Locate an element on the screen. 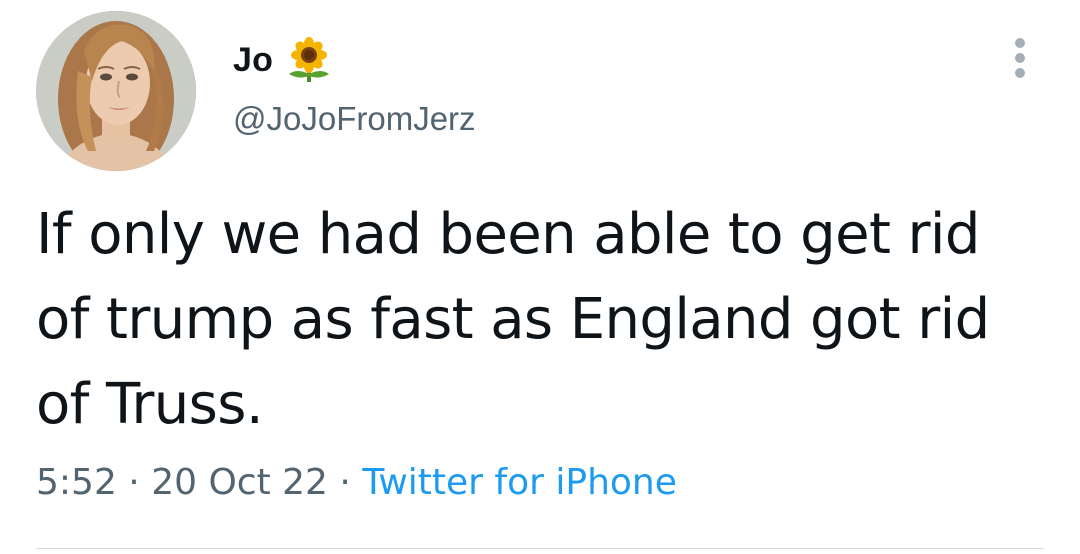  tweet-meta: 5:52 · 20 Oct 22 · Twitter for iPhone is located at coordinates (356, 482).